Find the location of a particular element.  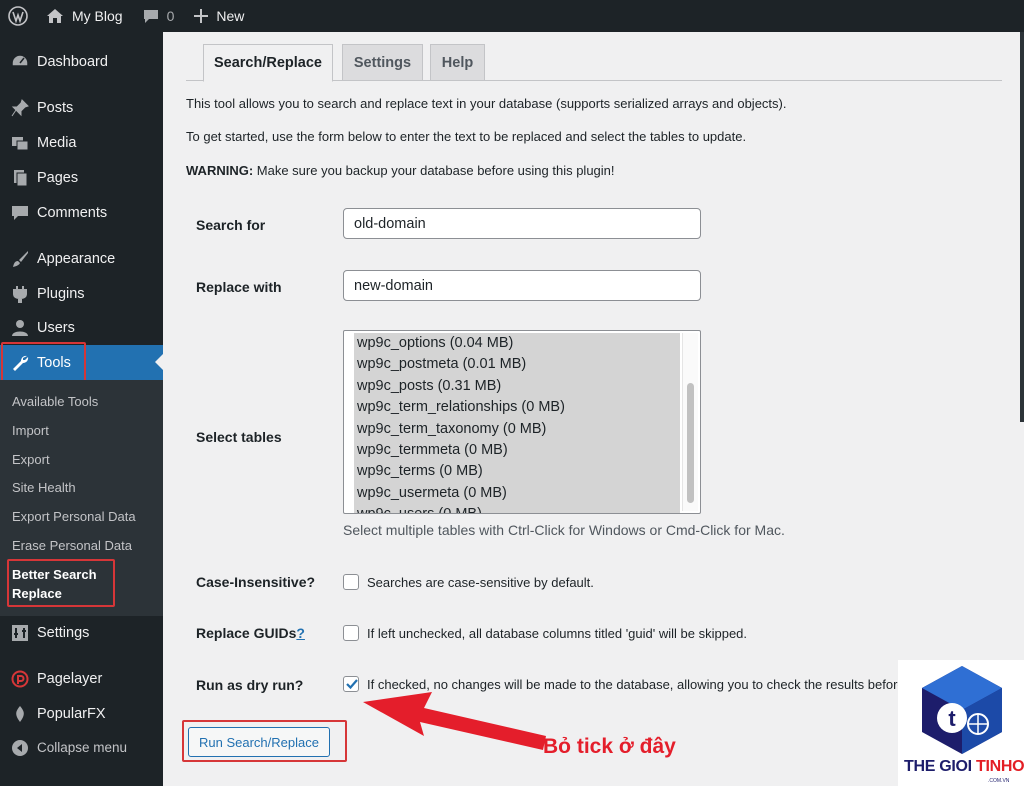

site-name-link: My Blog is located at coordinates (84, 16).